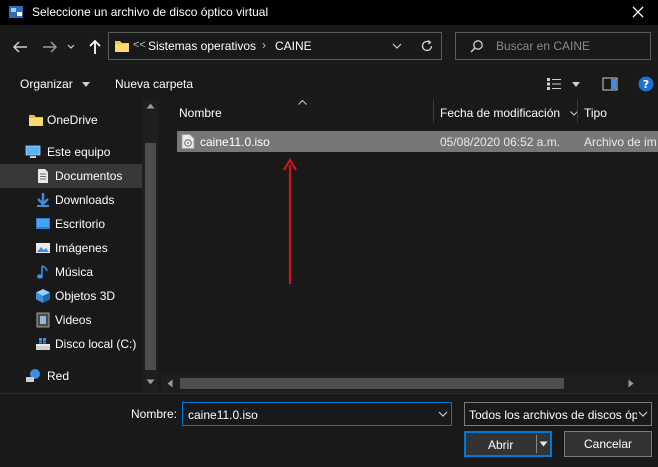 The height and width of the screenshot is (467, 658). Describe the element at coordinates (608, 444) in the screenshot. I see `cancel-button: Cancelar` at that location.